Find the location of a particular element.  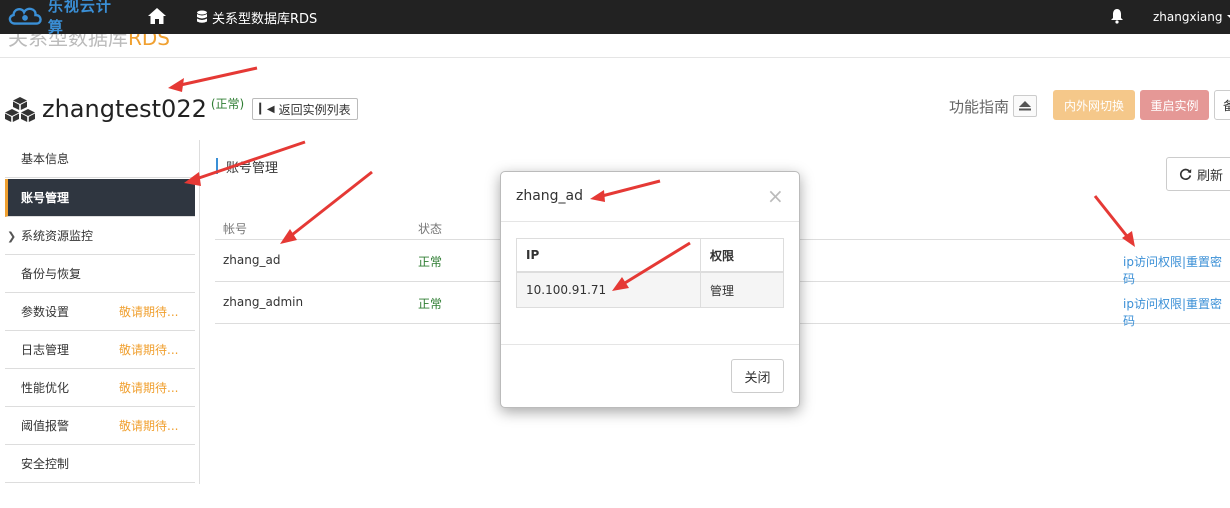

restart-instance-button: 重启实例 is located at coordinates (1174, 105).